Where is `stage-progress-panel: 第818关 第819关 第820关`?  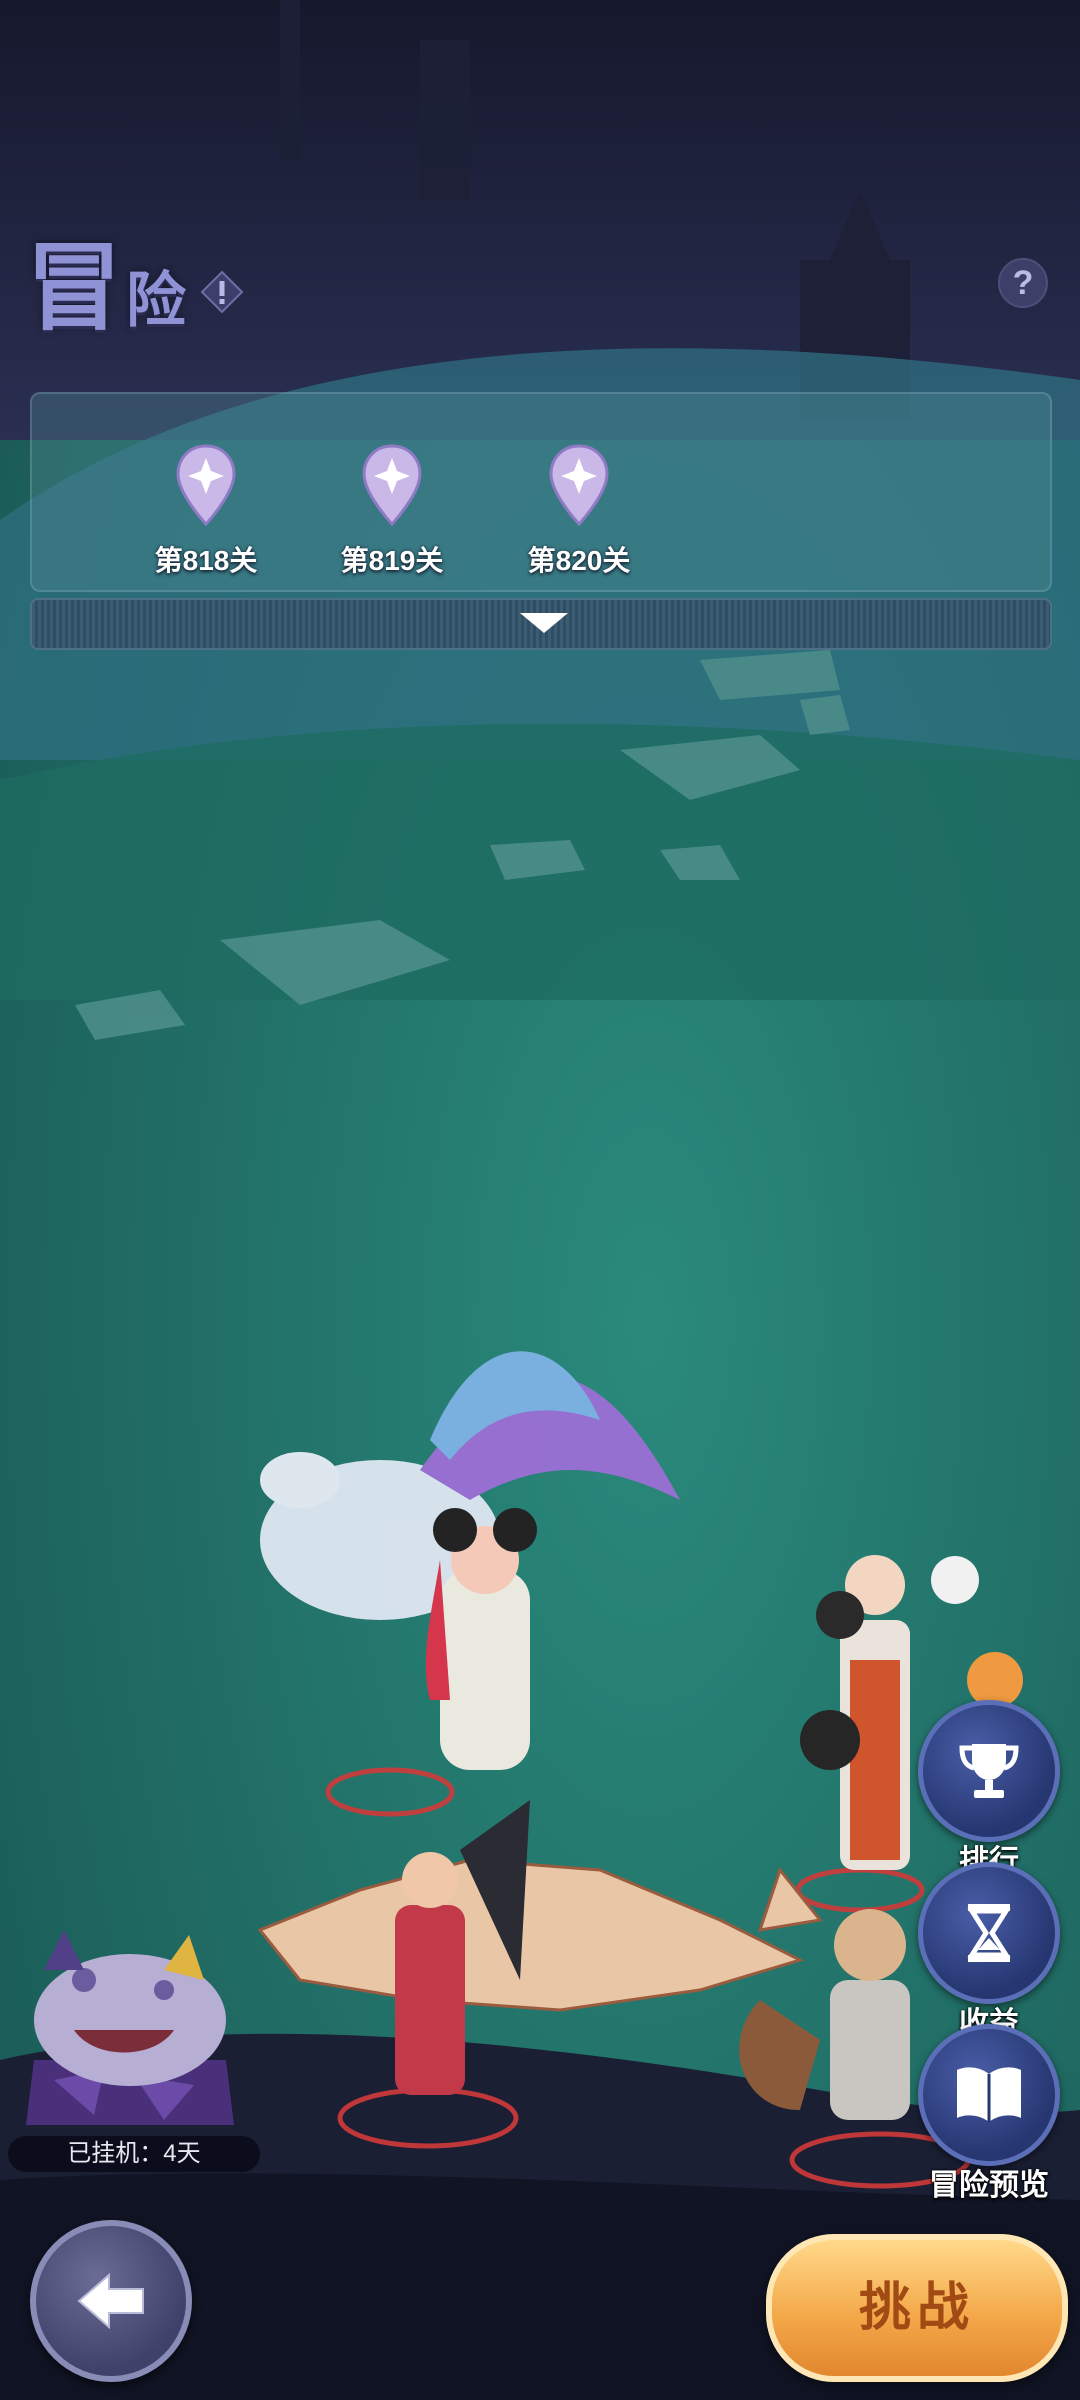
stage-progress-panel: 第818关 第819关 第820关 is located at coordinates (541, 492).